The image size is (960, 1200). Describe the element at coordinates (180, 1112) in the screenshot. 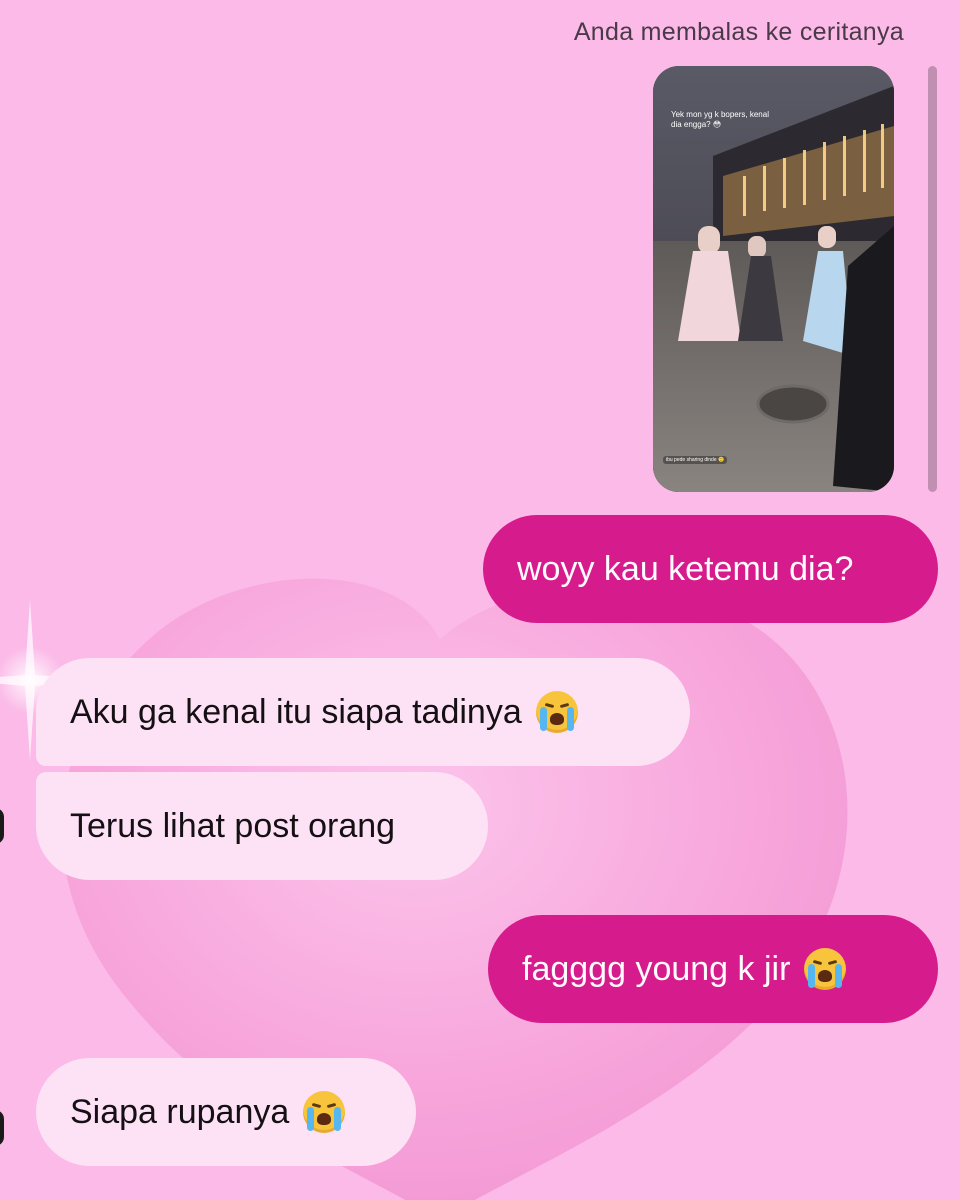

I see `message-text: Siapa rupanya` at that location.